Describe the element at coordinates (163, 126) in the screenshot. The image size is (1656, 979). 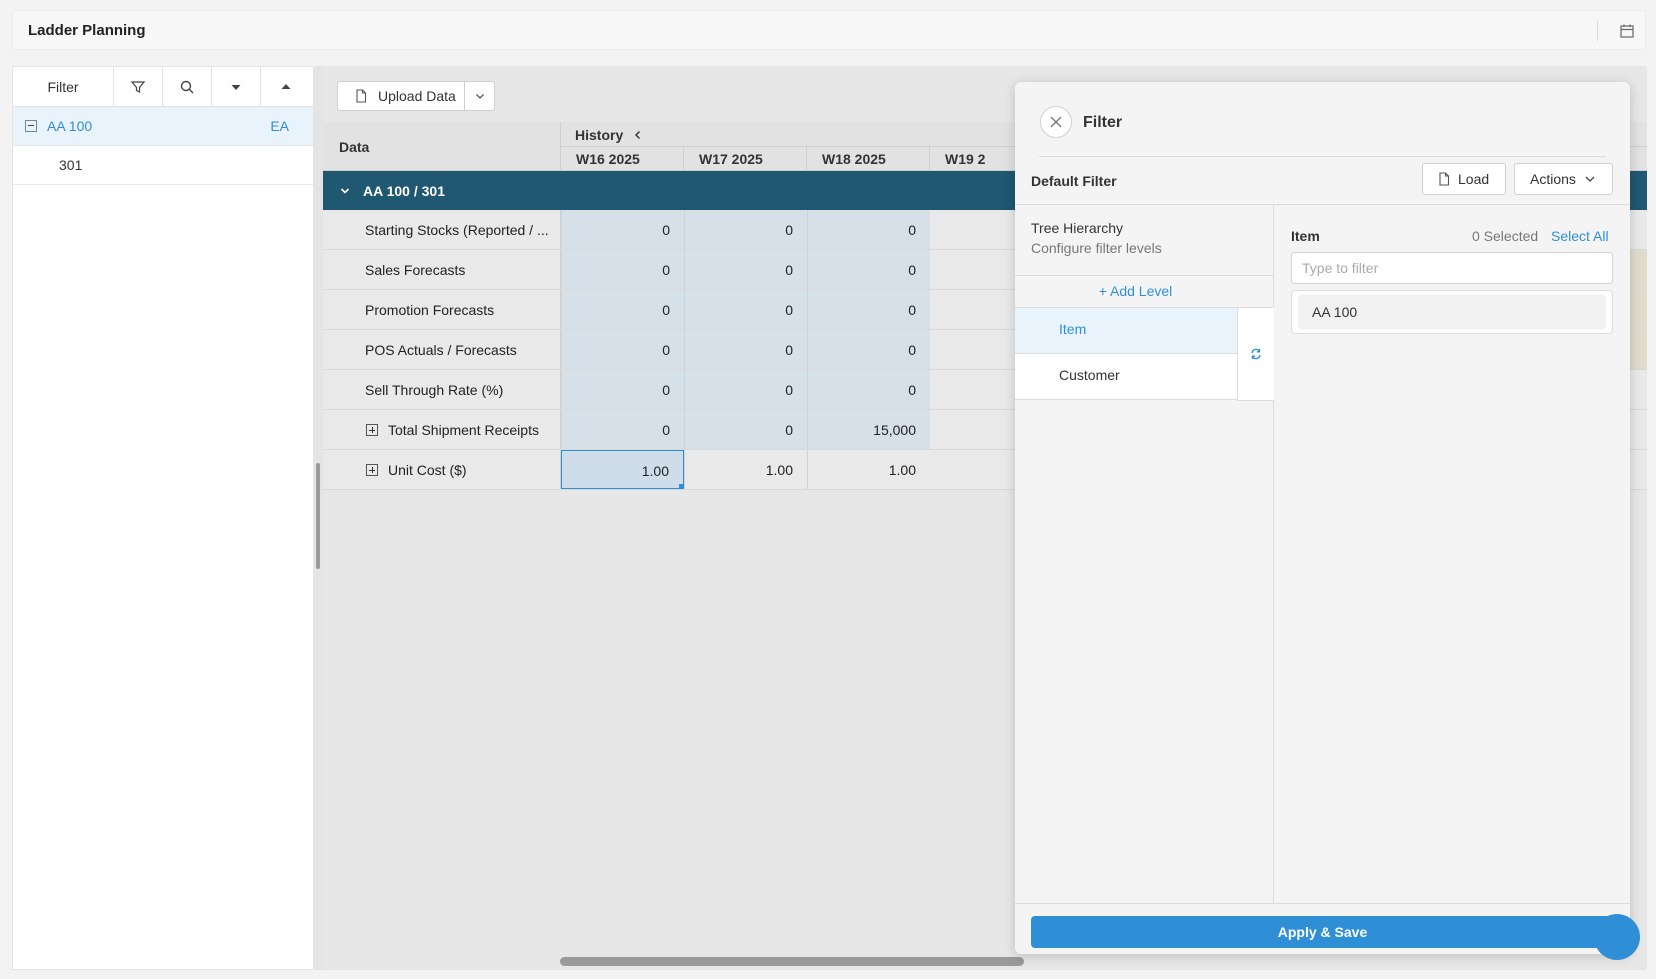
I see `tree-node-aa100: AA 100 EA` at that location.